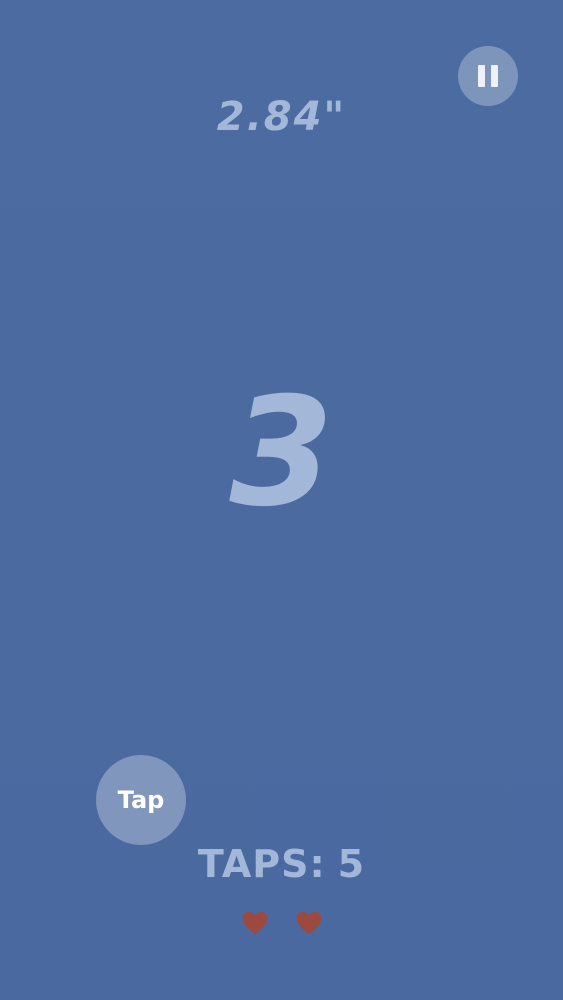 This screenshot has width=563, height=1000. Describe the element at coordinates (281, 923) in the screenshot. I see `lives-indicator` at that location.